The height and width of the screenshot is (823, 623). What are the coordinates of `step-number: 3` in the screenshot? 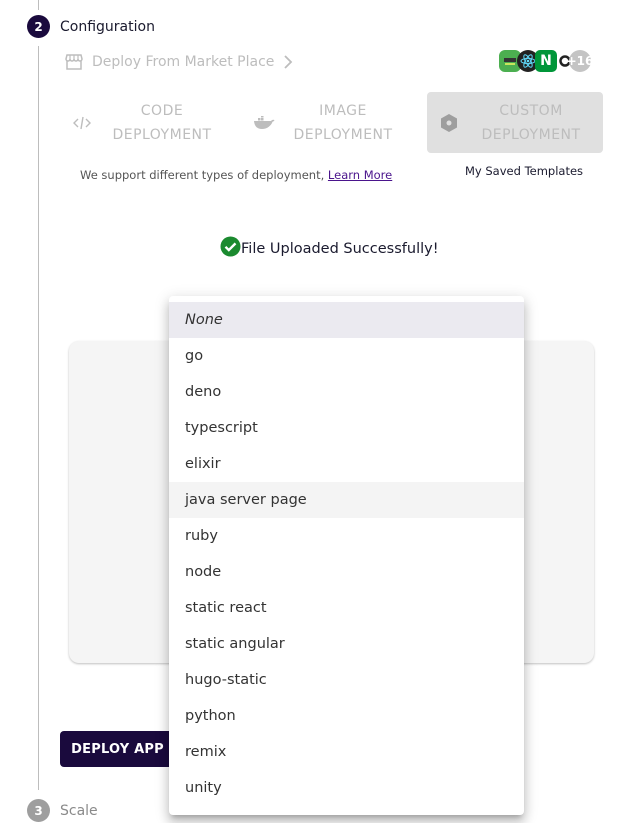 It's located at (38, 810).